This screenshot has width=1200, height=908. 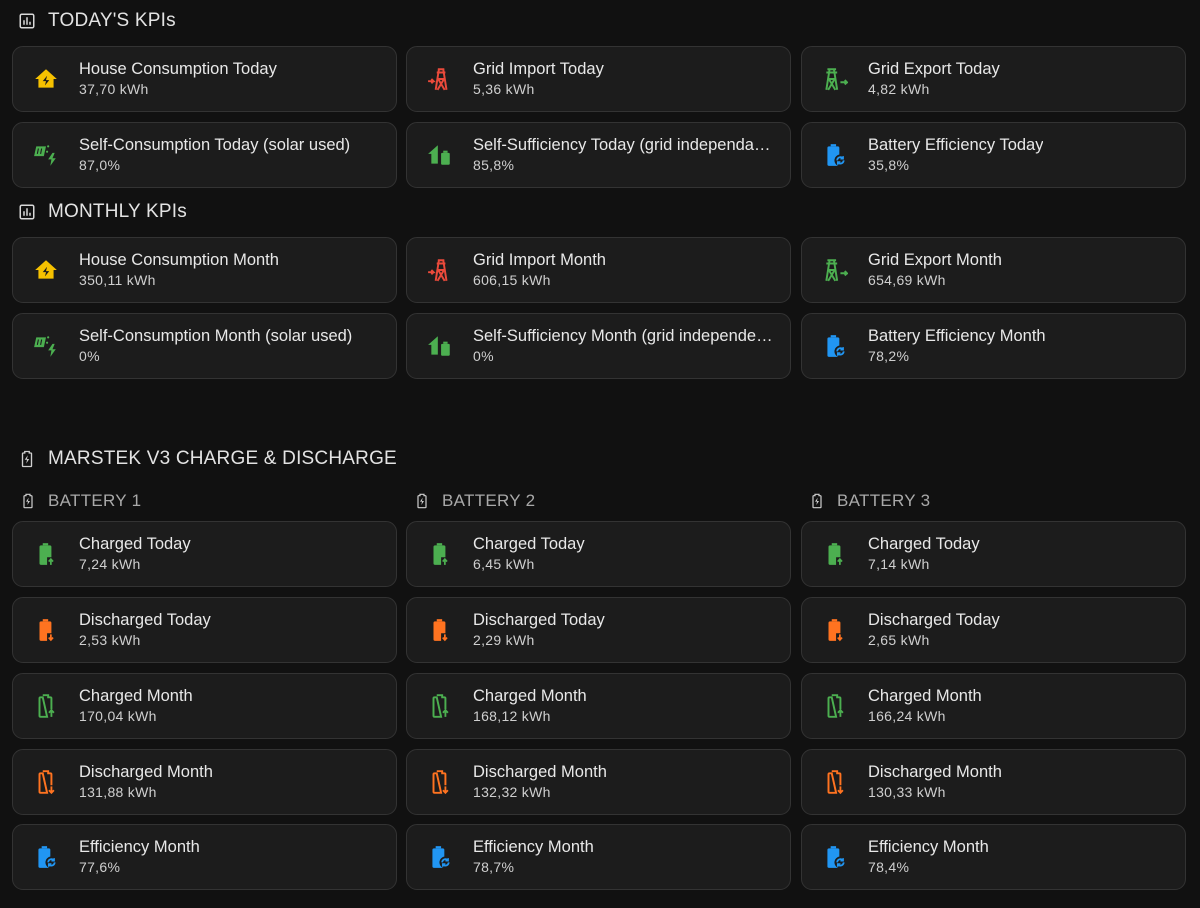 I want to click on card-name: Grid Import Month, so click(x=539, y=260).